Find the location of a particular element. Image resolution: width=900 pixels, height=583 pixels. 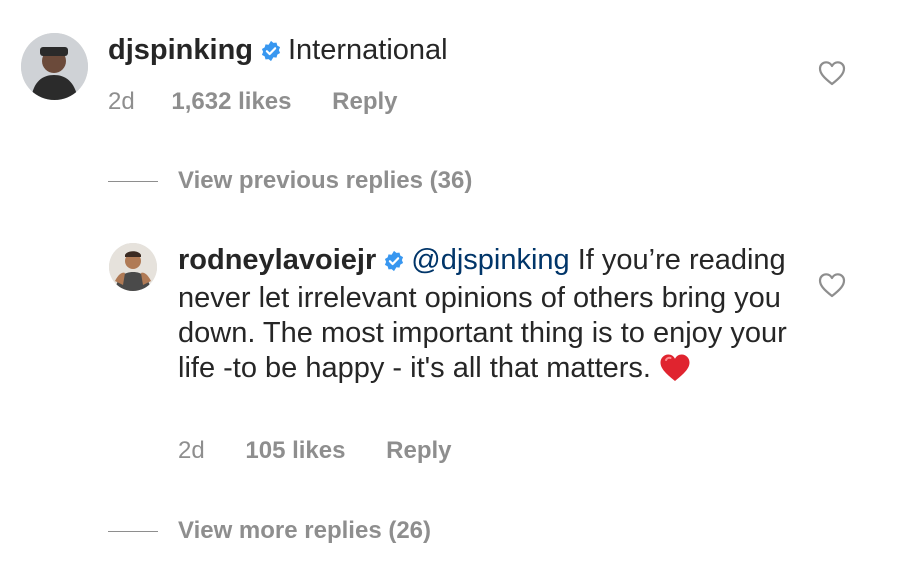

reply-1-time: 2d is located at coordinates (191, 450).